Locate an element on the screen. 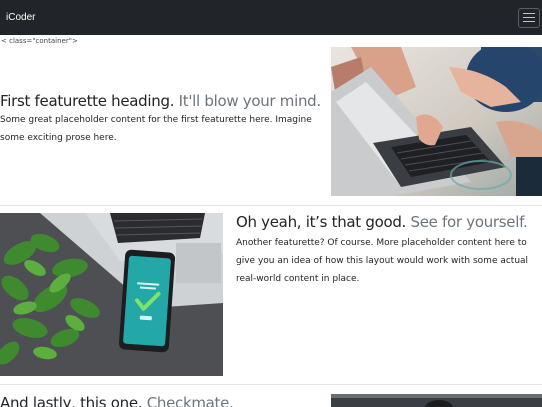  featurette-1-heading-main: First featurette heading. is located at coordinates (87, 101).